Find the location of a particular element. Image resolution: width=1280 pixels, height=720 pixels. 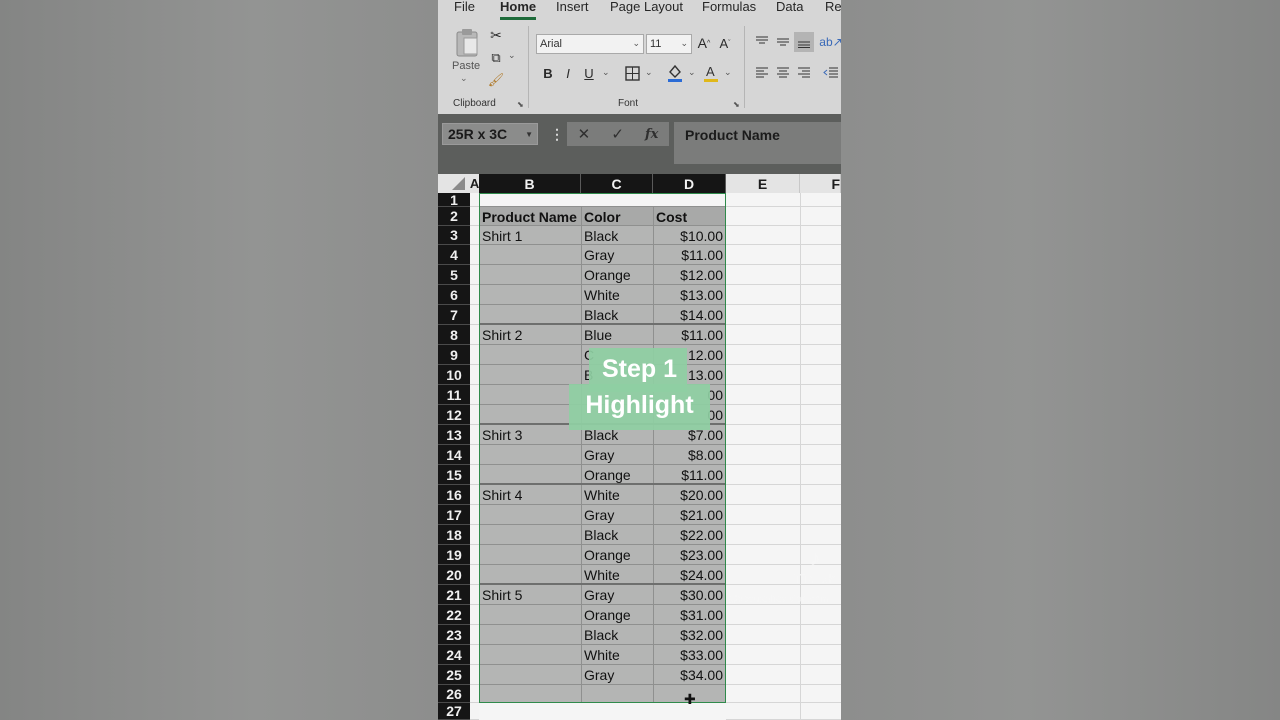

column-header-e: E is located at coordinates (763, 183).